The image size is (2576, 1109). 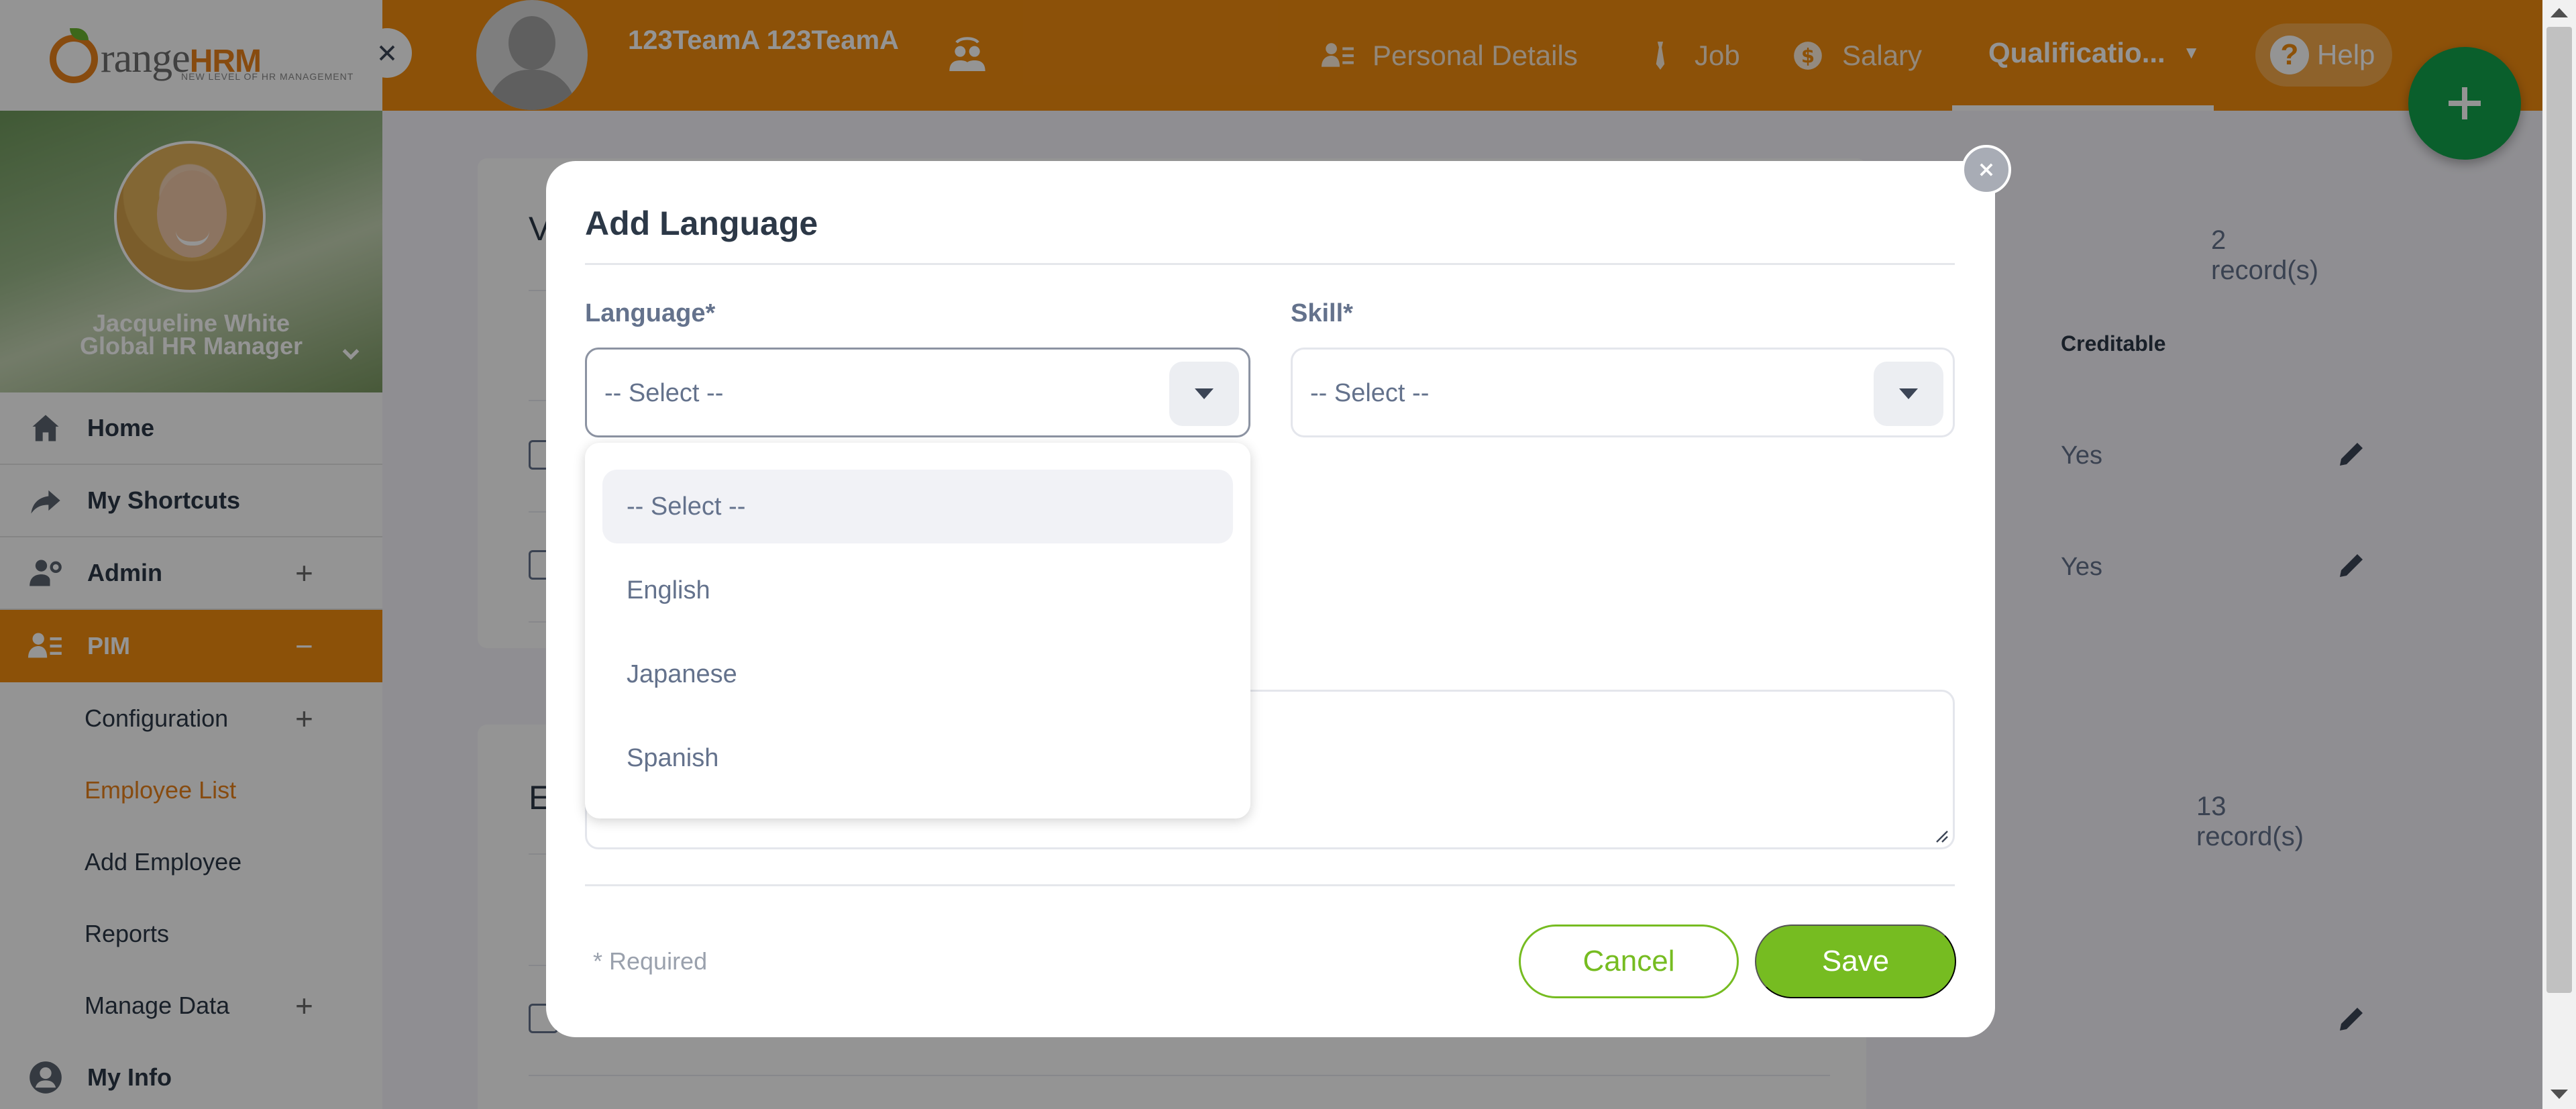 What do you see at coordinates (1855, 961) in the screenshot?
I see `save-button: Save` at bounding box center [1855, 961].